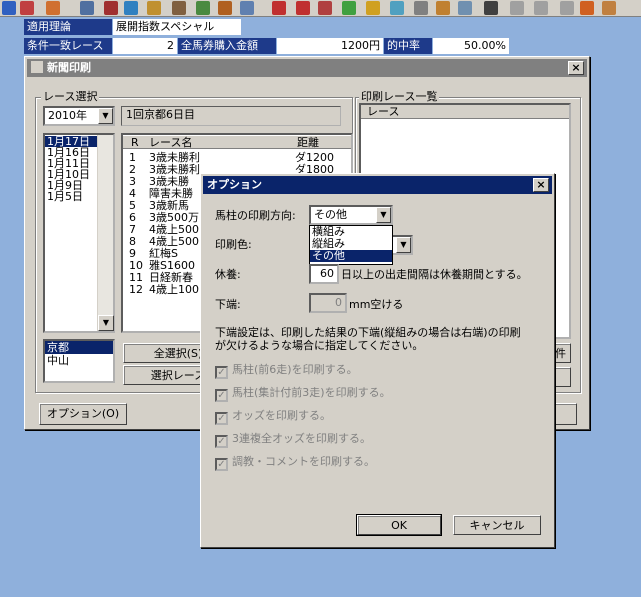 This screenshot has width=641, height=597. Describe the element at coordinates (328, 303) in the screenshot. I see `bottom-margin-input: 0` at that location.